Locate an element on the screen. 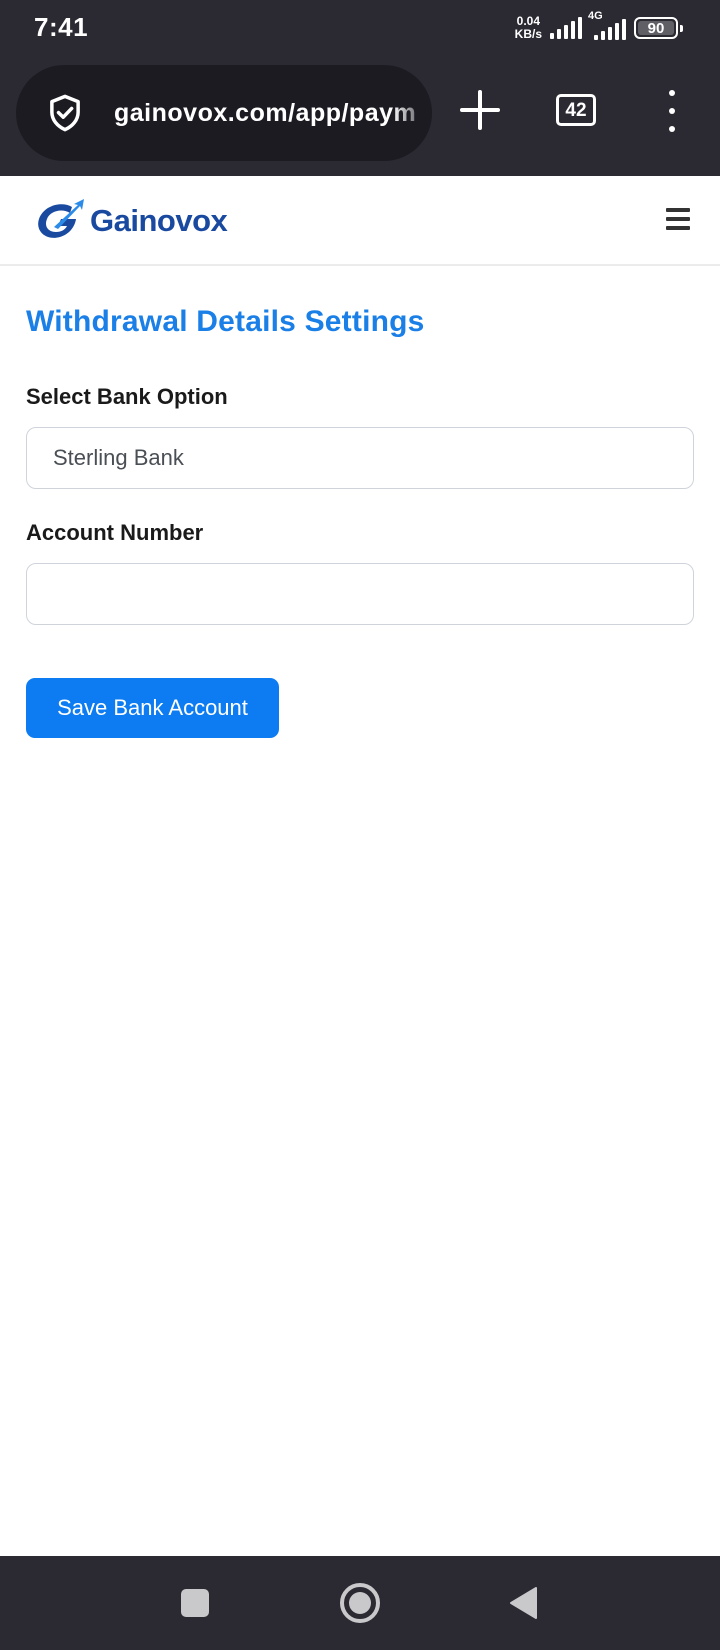 The height and width of the screenshot is (1650, 720). recent-apps-icon is located at coordinates (195, 1603).